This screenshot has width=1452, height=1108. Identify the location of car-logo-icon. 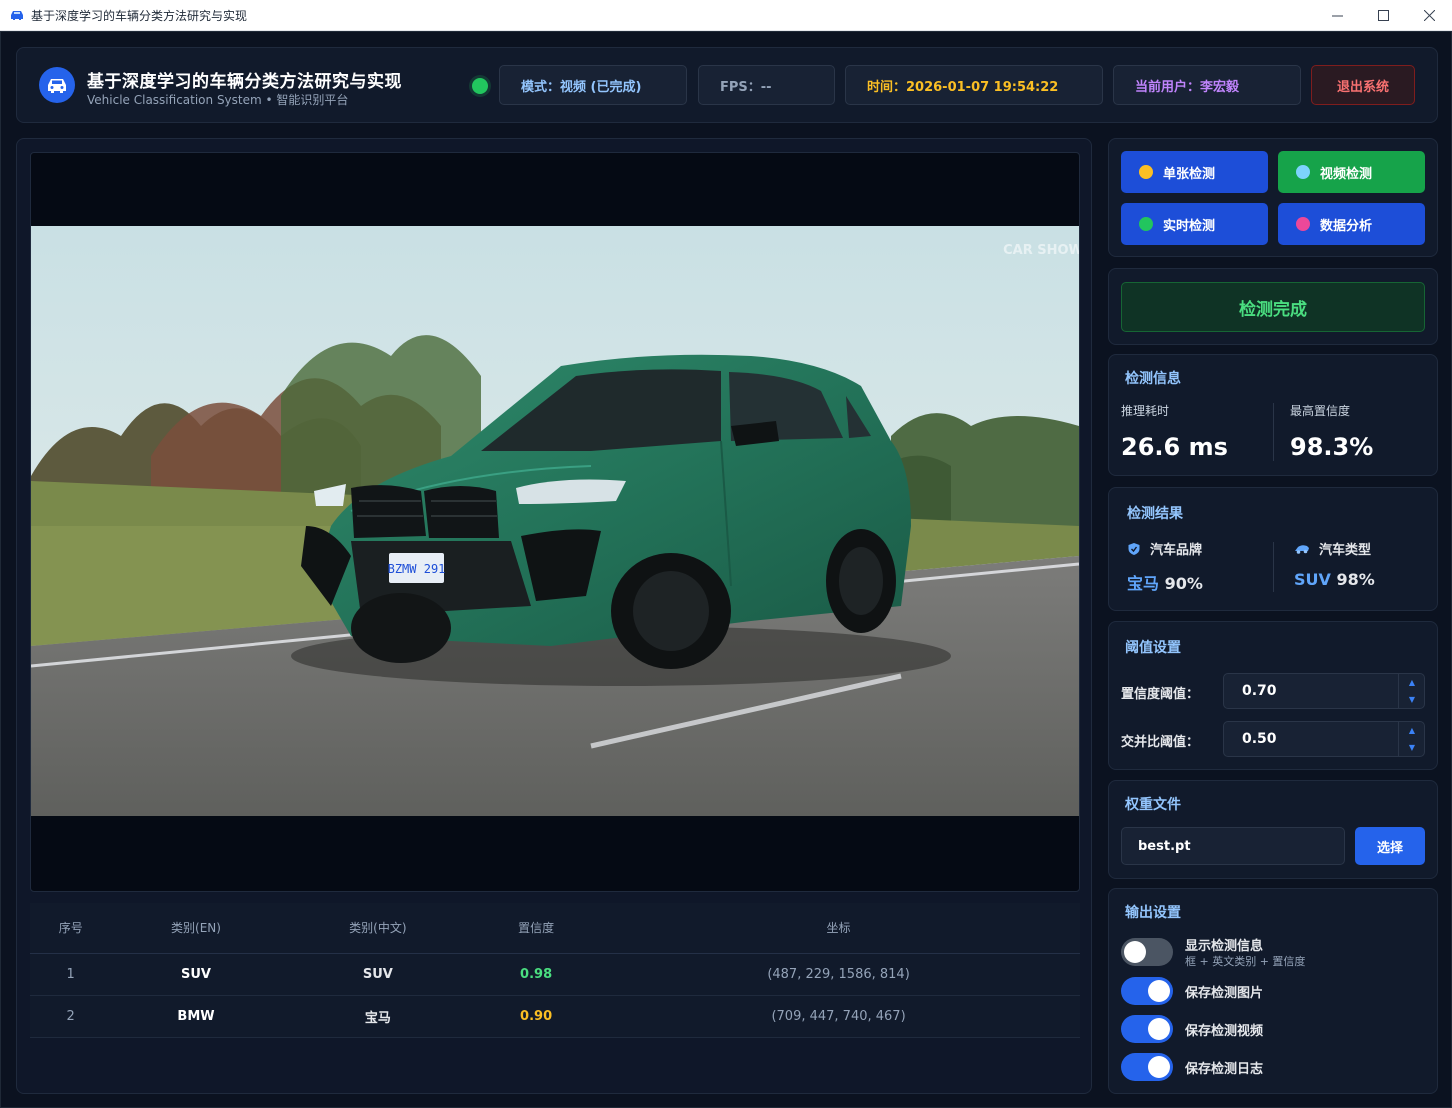
(57, 85).